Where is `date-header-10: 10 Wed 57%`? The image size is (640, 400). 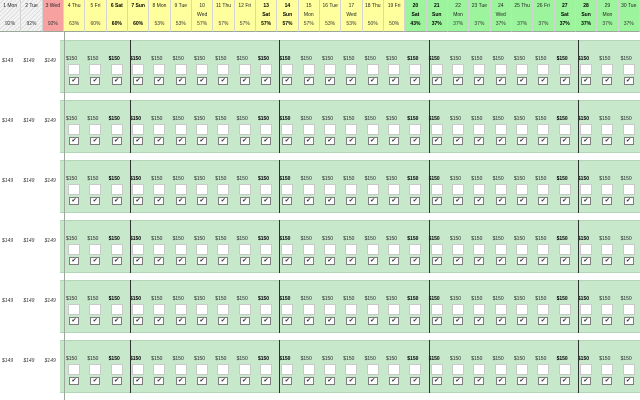 date-header-10: 10 Wed 57% is located at coordinates (202, 16).